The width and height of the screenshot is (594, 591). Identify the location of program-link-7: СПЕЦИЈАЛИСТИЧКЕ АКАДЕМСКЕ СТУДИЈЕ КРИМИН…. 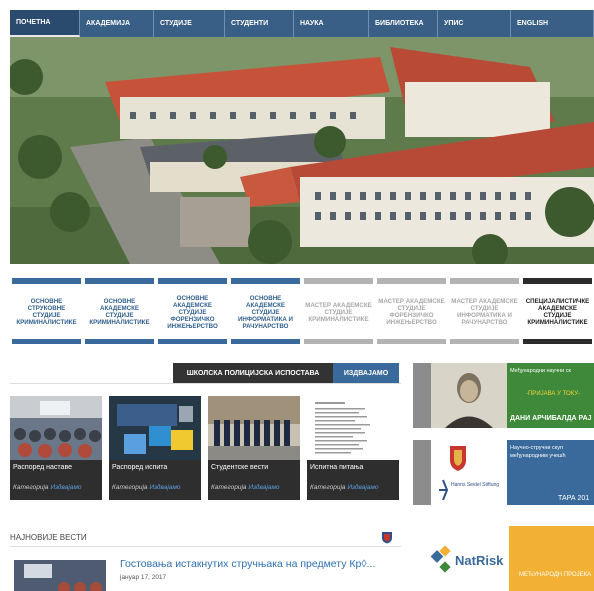
(557, 311).